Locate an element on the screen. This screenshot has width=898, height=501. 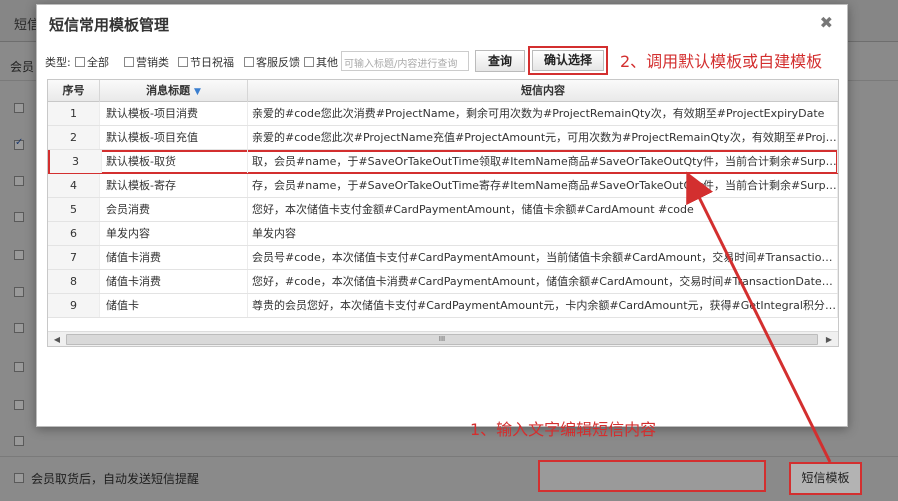
scroll-right-icon: ▶ is located at coordinates (829, 339).